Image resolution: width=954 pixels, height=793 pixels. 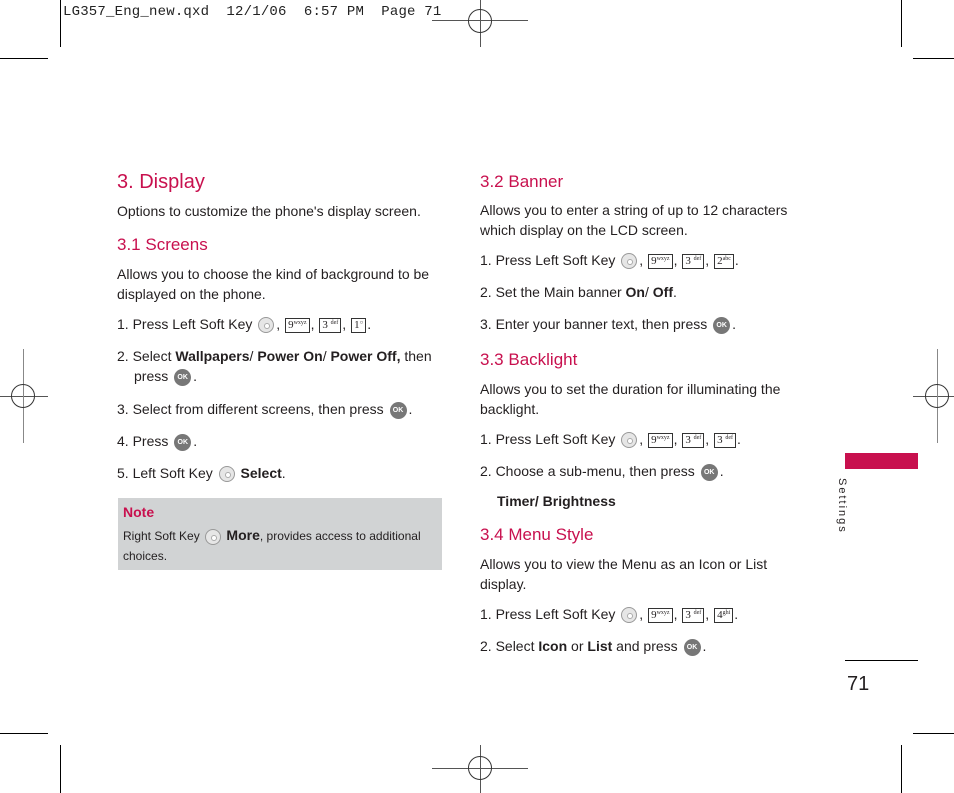 I want to click on option-off: Off, so click(x=662, y=292).